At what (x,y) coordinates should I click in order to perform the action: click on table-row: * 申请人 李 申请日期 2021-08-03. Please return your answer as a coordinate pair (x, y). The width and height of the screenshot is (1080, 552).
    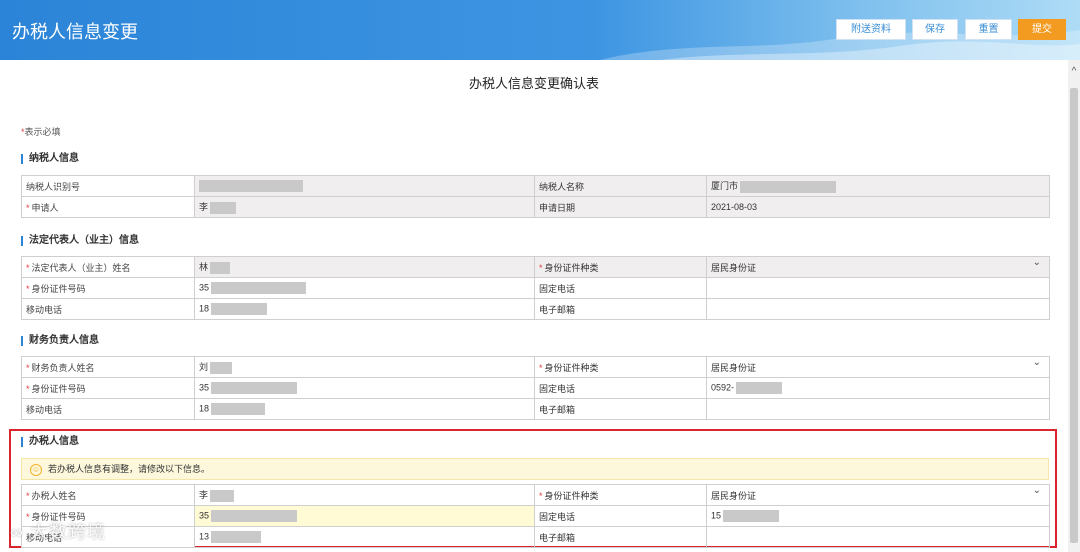
    Looking at the image, I should click on (535, 207).